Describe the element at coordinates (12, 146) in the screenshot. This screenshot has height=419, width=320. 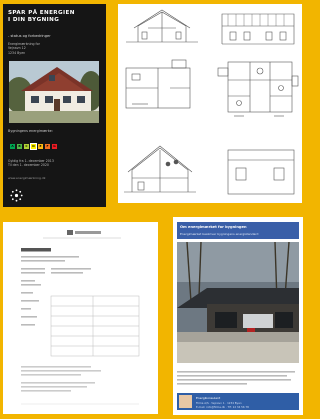
I see `rating-a-box: A` at that location.